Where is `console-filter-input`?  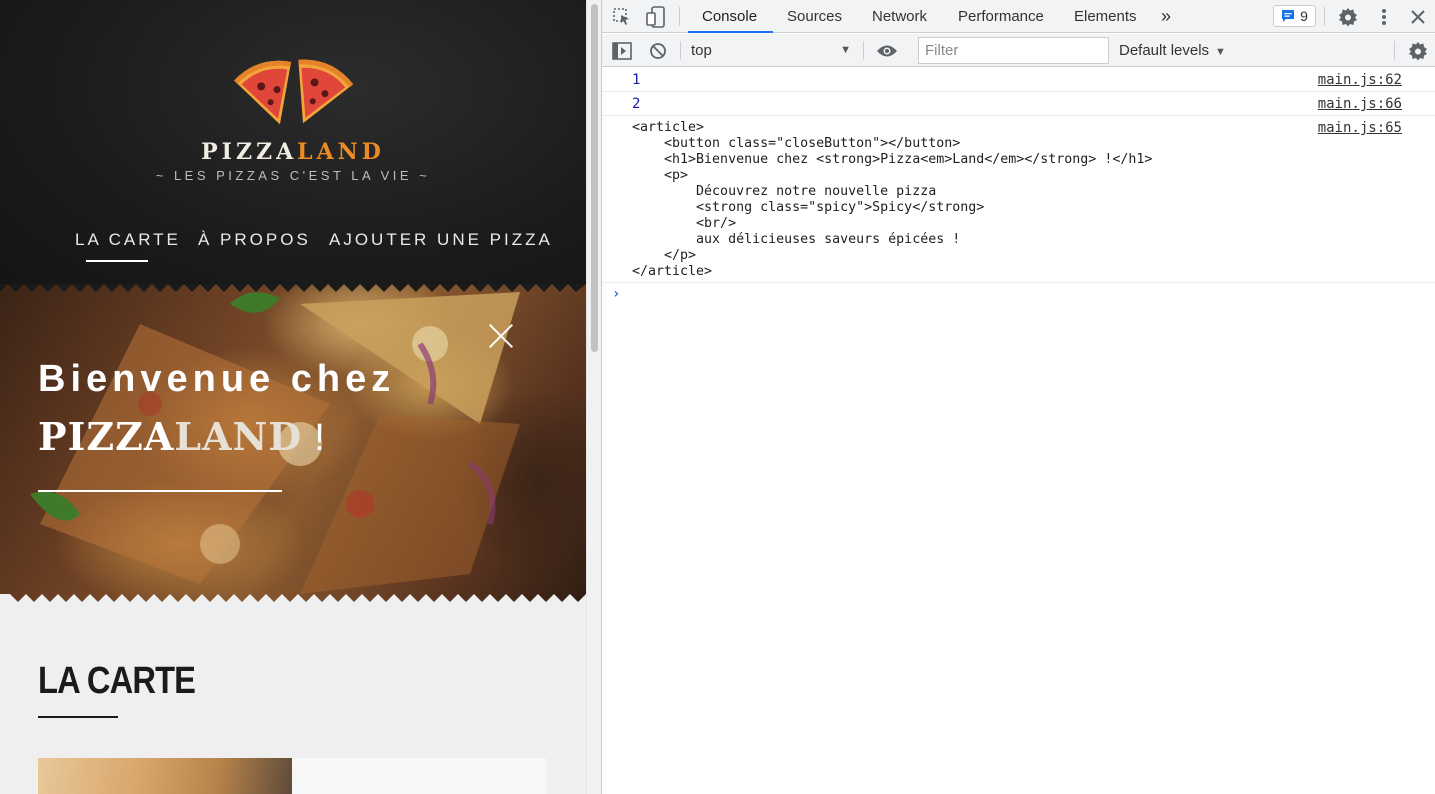 console-filter-input is located at coordinates (1013, 50).